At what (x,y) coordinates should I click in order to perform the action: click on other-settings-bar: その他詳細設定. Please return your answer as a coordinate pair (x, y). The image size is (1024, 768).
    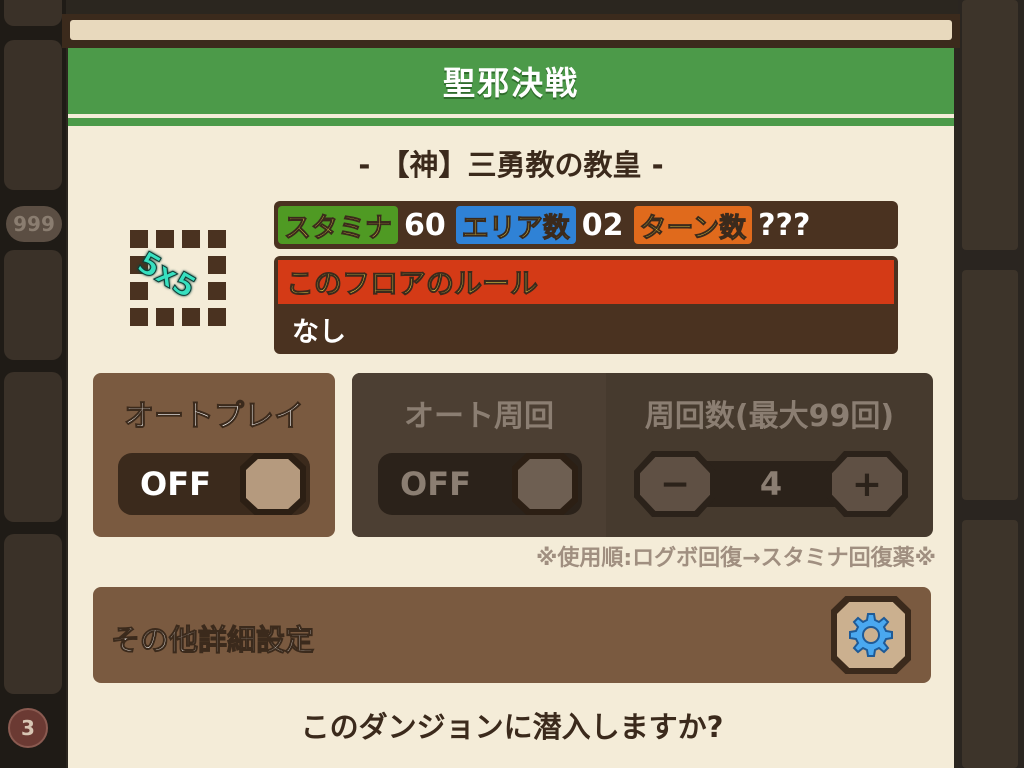
    Looking at the image, I should click on (512, 635).